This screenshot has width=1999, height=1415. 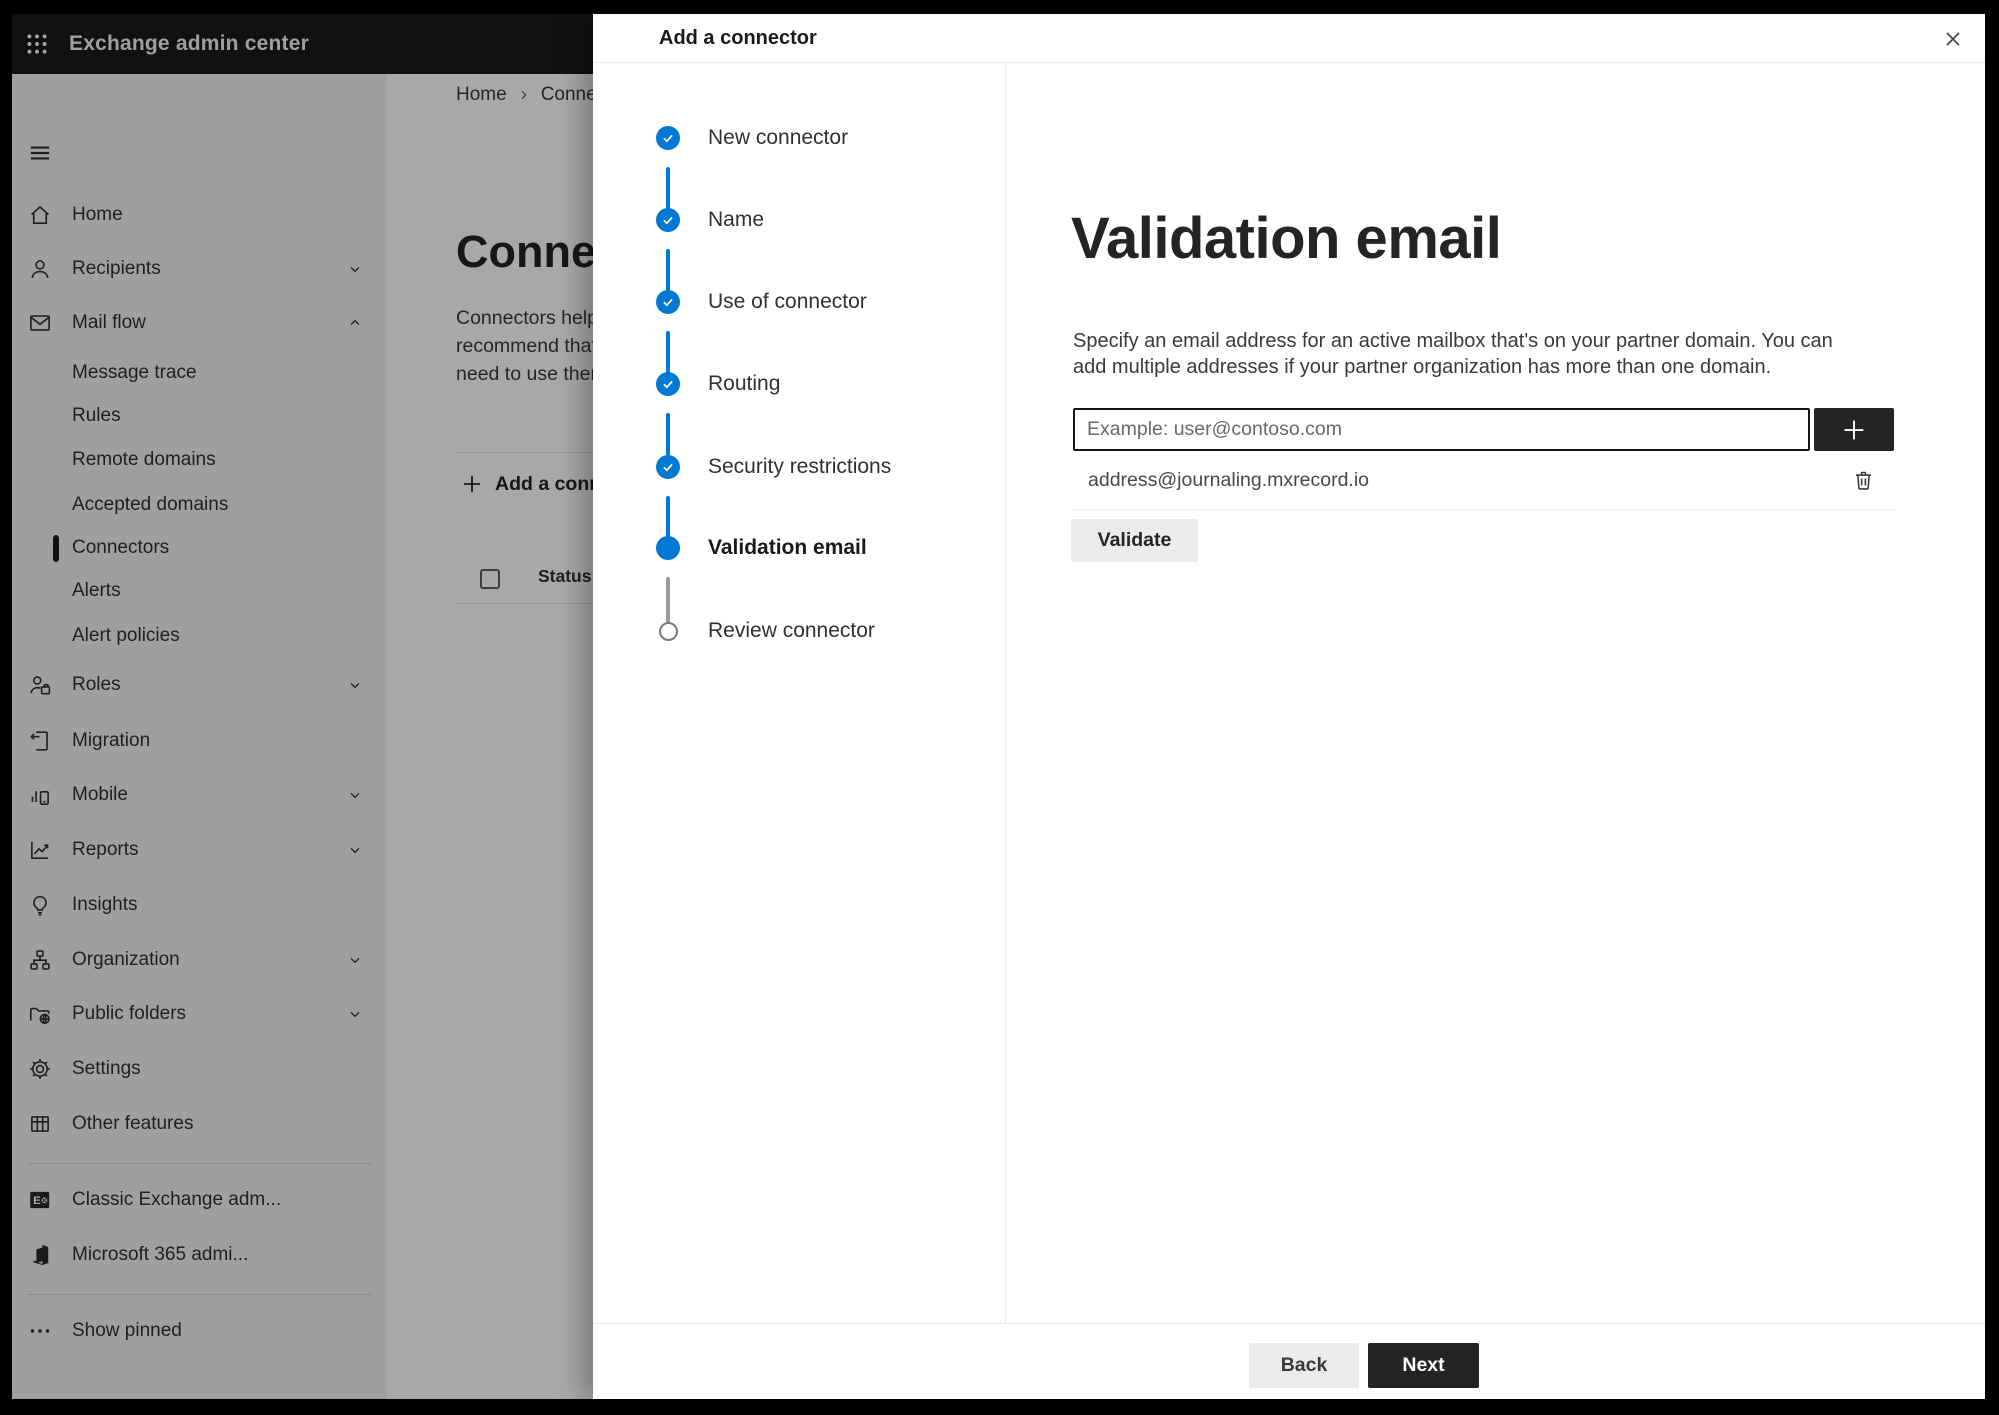 What do you see at coordinates (1134, 540) in the screenshot?
I see `validate-button: Validate` at bounding box center [1134, 540].